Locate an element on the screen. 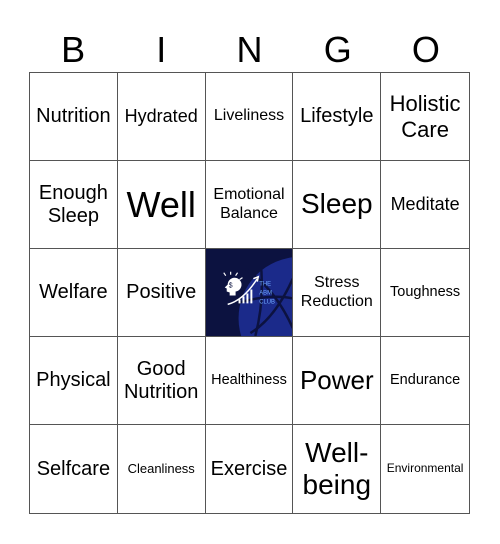 This screenshot has width=500, height=544. bingo-cell: Lifestyle is located at coordinates (337, 117).